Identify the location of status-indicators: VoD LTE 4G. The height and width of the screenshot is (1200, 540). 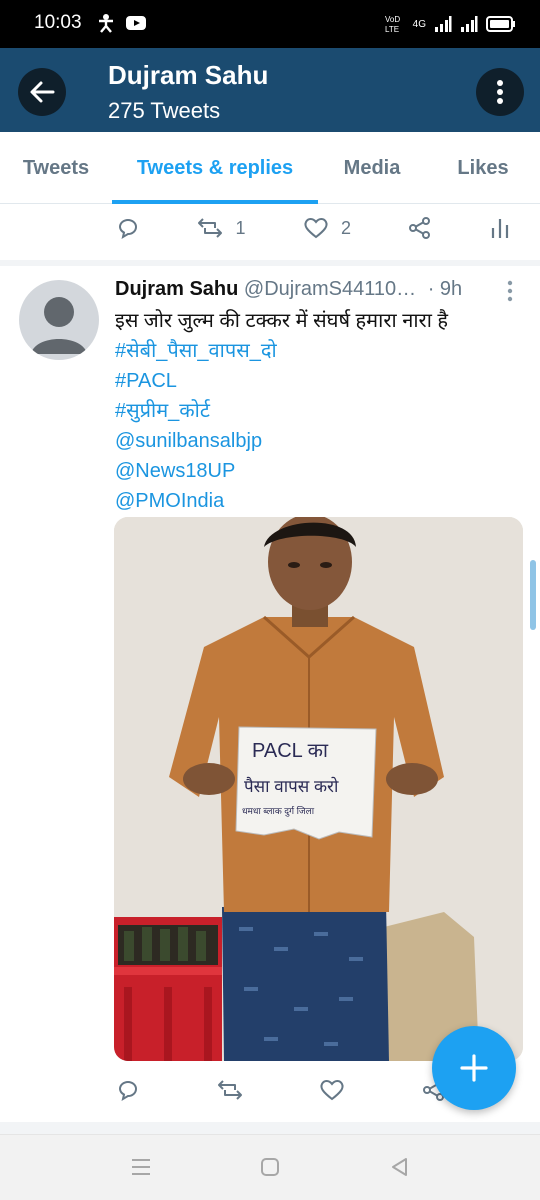
(450, 24).